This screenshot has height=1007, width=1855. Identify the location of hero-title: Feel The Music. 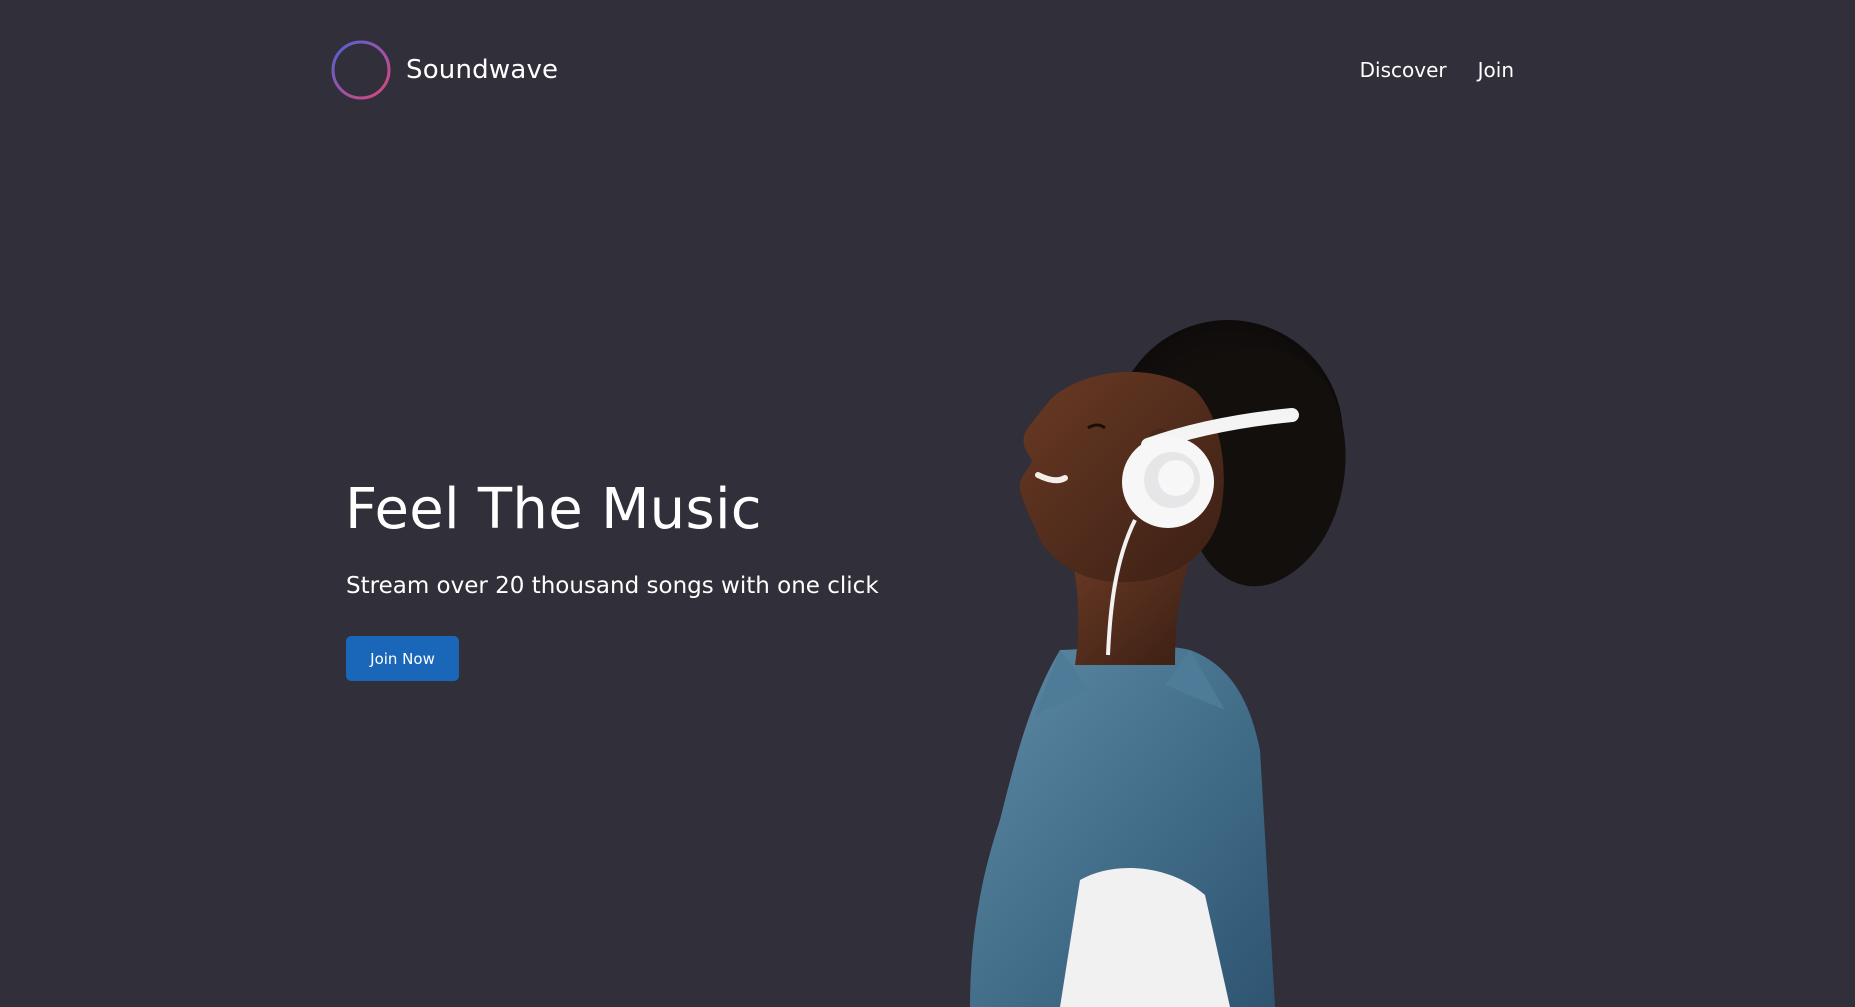
(553, 509).